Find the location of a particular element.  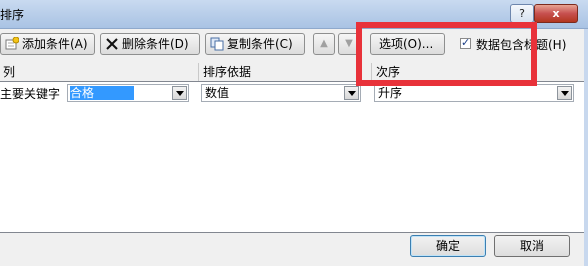

add-condition-label: 添加条件(A) is located at coordinates (55, 44).